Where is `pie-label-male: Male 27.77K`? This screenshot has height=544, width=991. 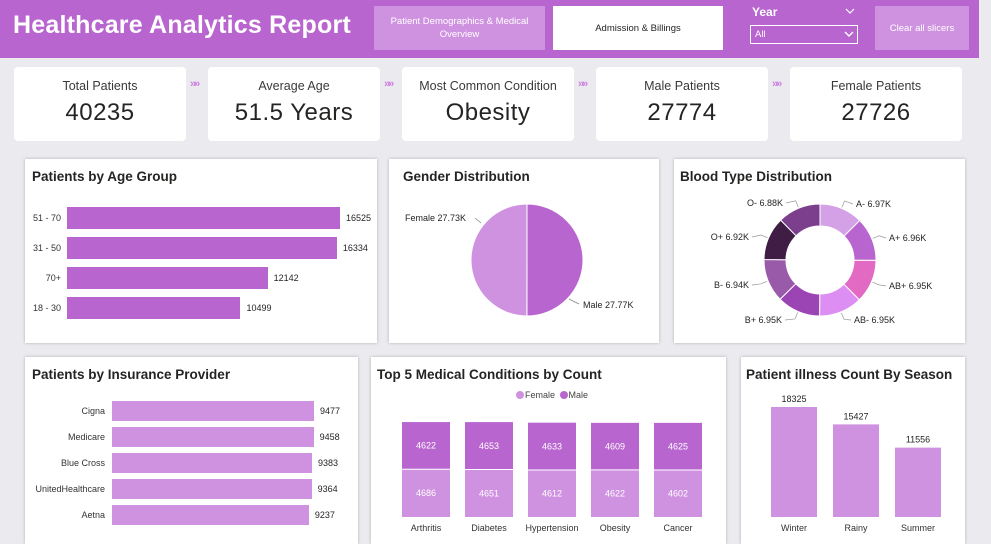
pie-label-male: Male 27.77K is located at coordinates (608, 305).